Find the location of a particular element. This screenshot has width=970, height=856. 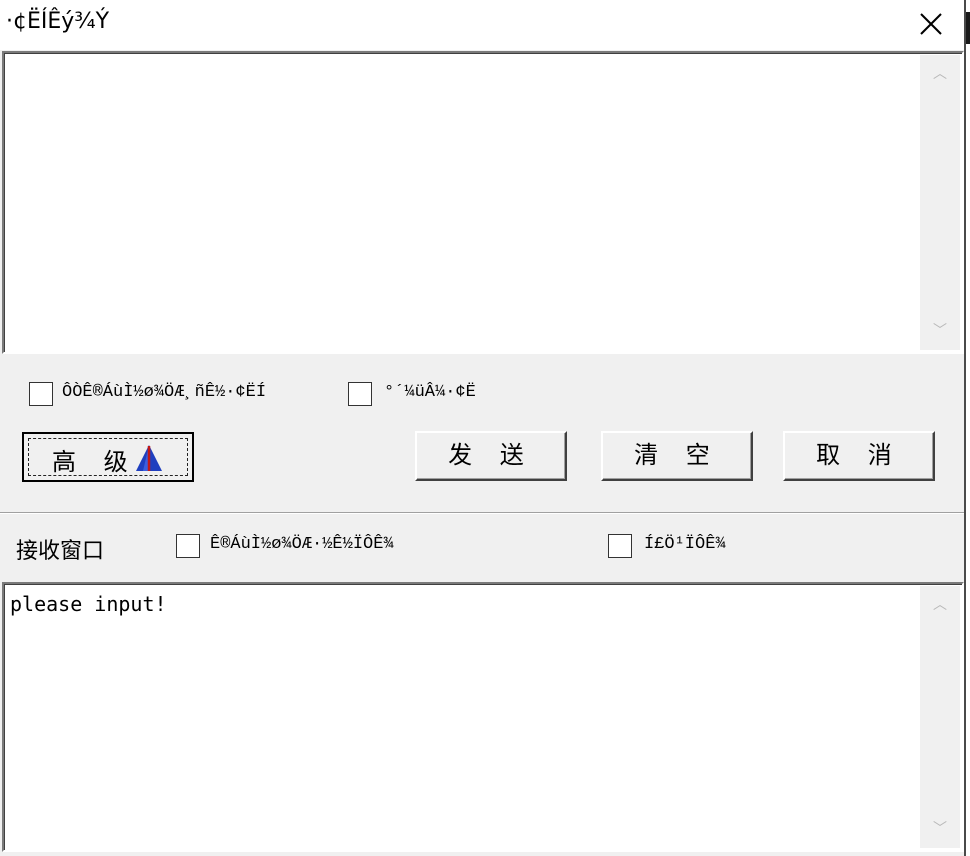

hex-display-label: Ê®ÁùÌ½ø¾ÖÆ·½Ê½ÏÔÊ¾ is located at coordinates (302, 544).